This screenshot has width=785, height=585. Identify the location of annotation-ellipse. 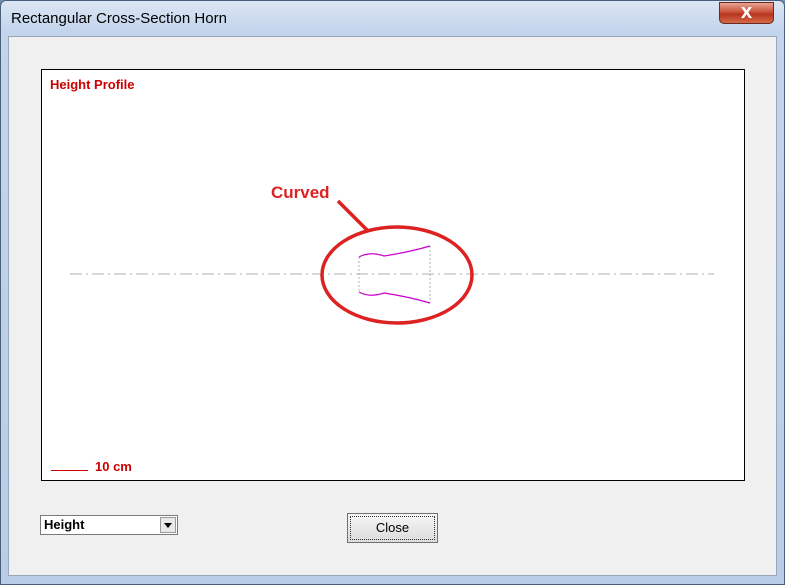
(397, 275).